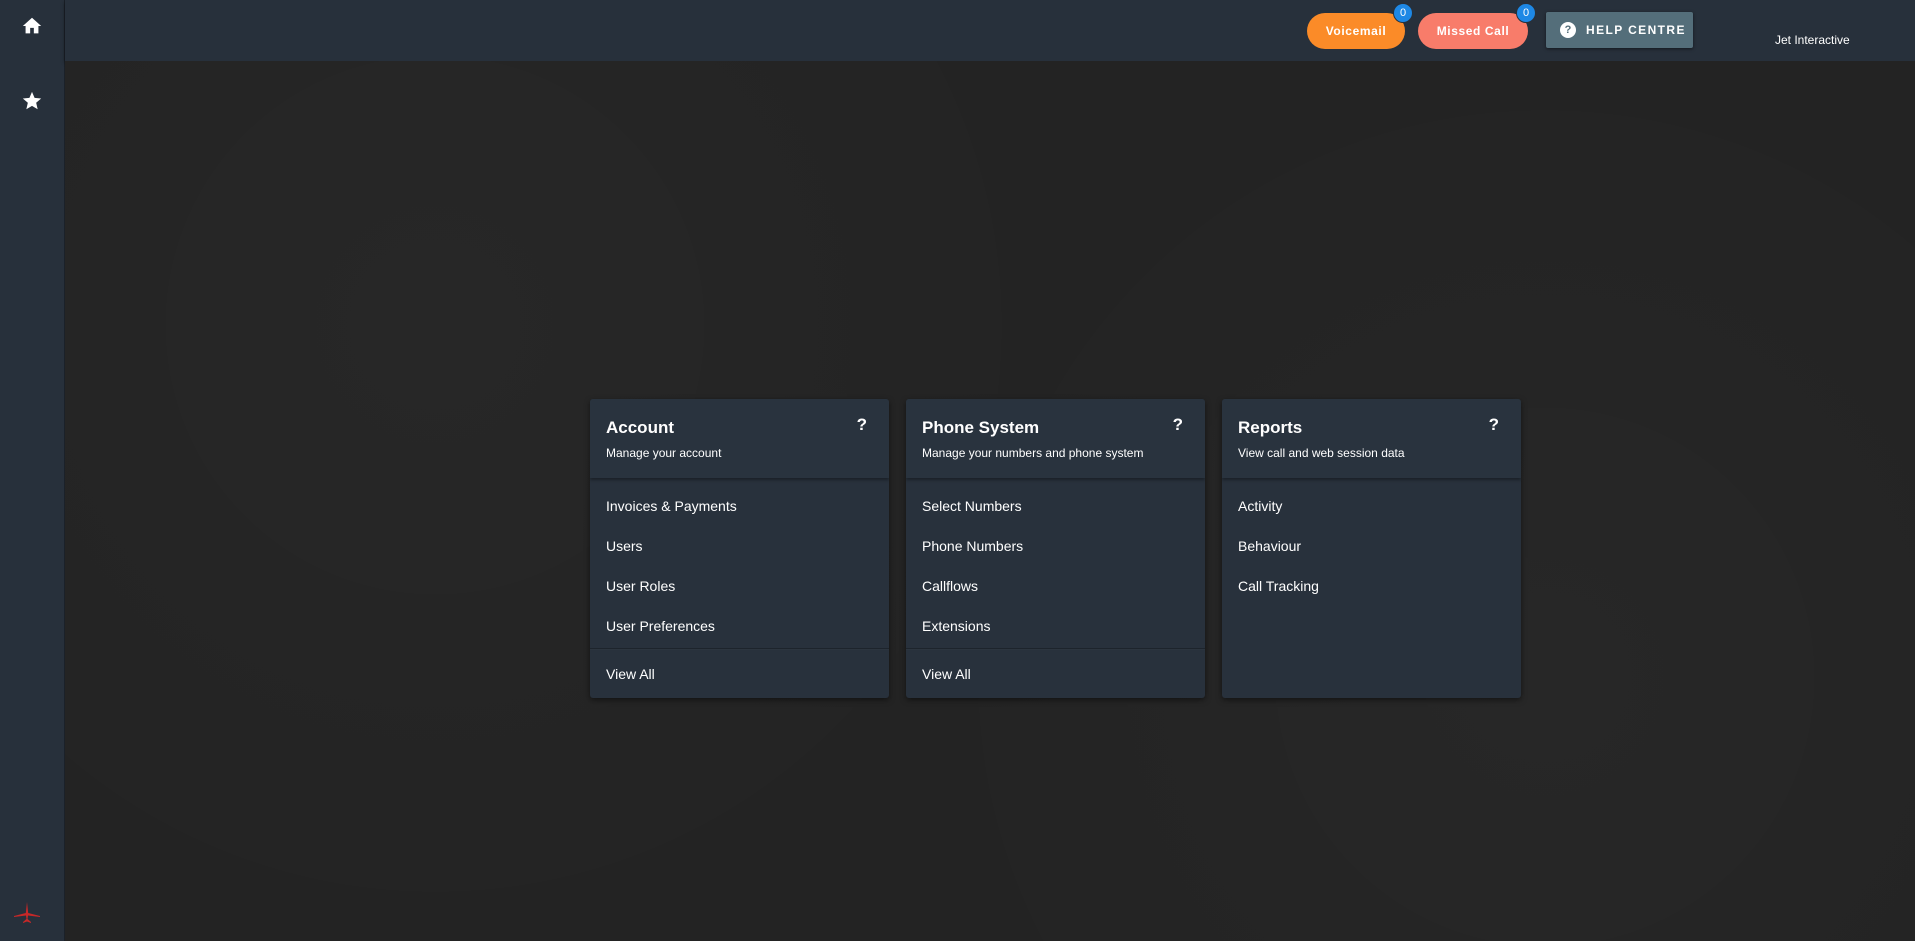 This screenshot has height=941, width=1915. I want to click on card-subtitle: Manage your account, so click(664, 453).